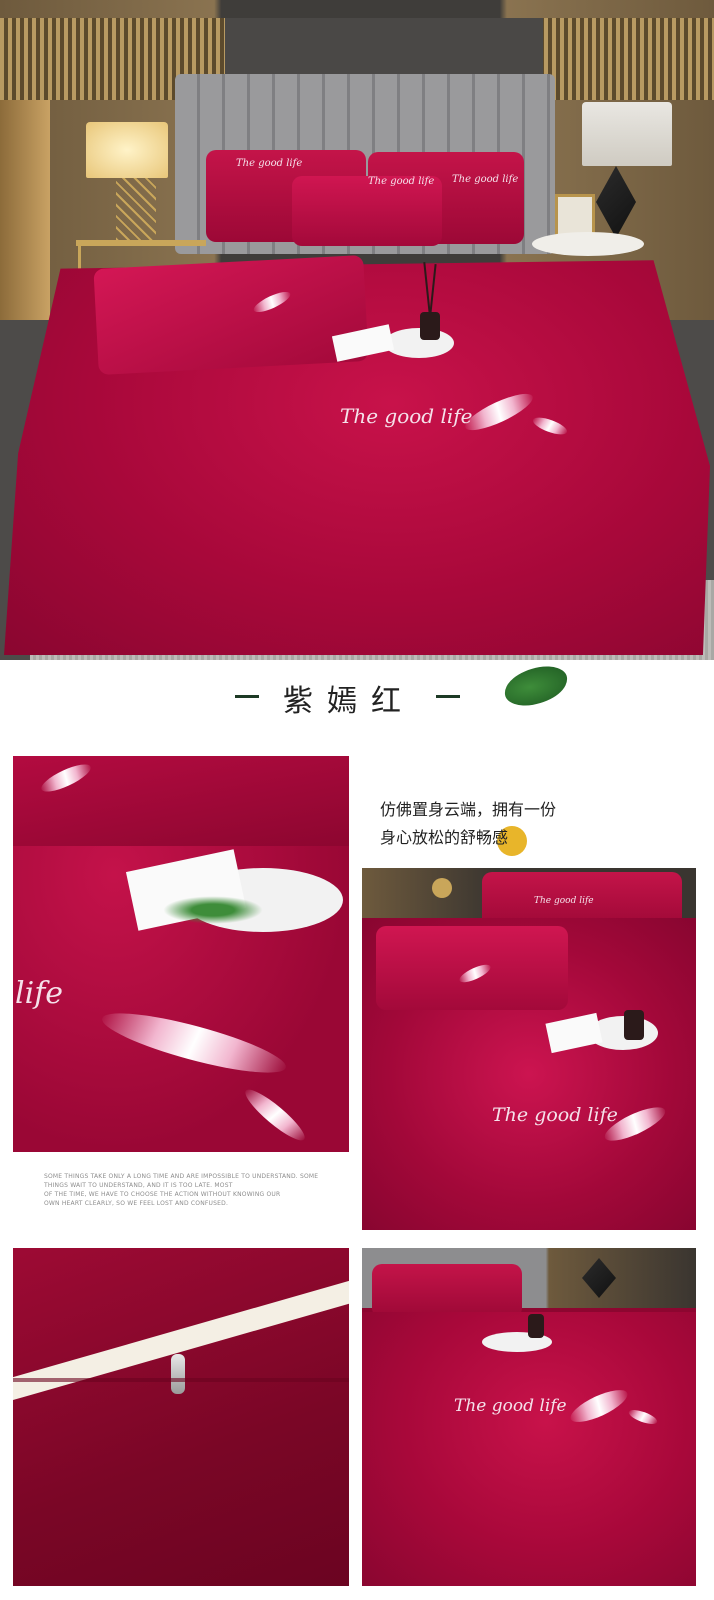 This screenshot has width=714, height=1600. I want to click on detail-photo-bed-angle: The good life The good life, so click(529, 1049).